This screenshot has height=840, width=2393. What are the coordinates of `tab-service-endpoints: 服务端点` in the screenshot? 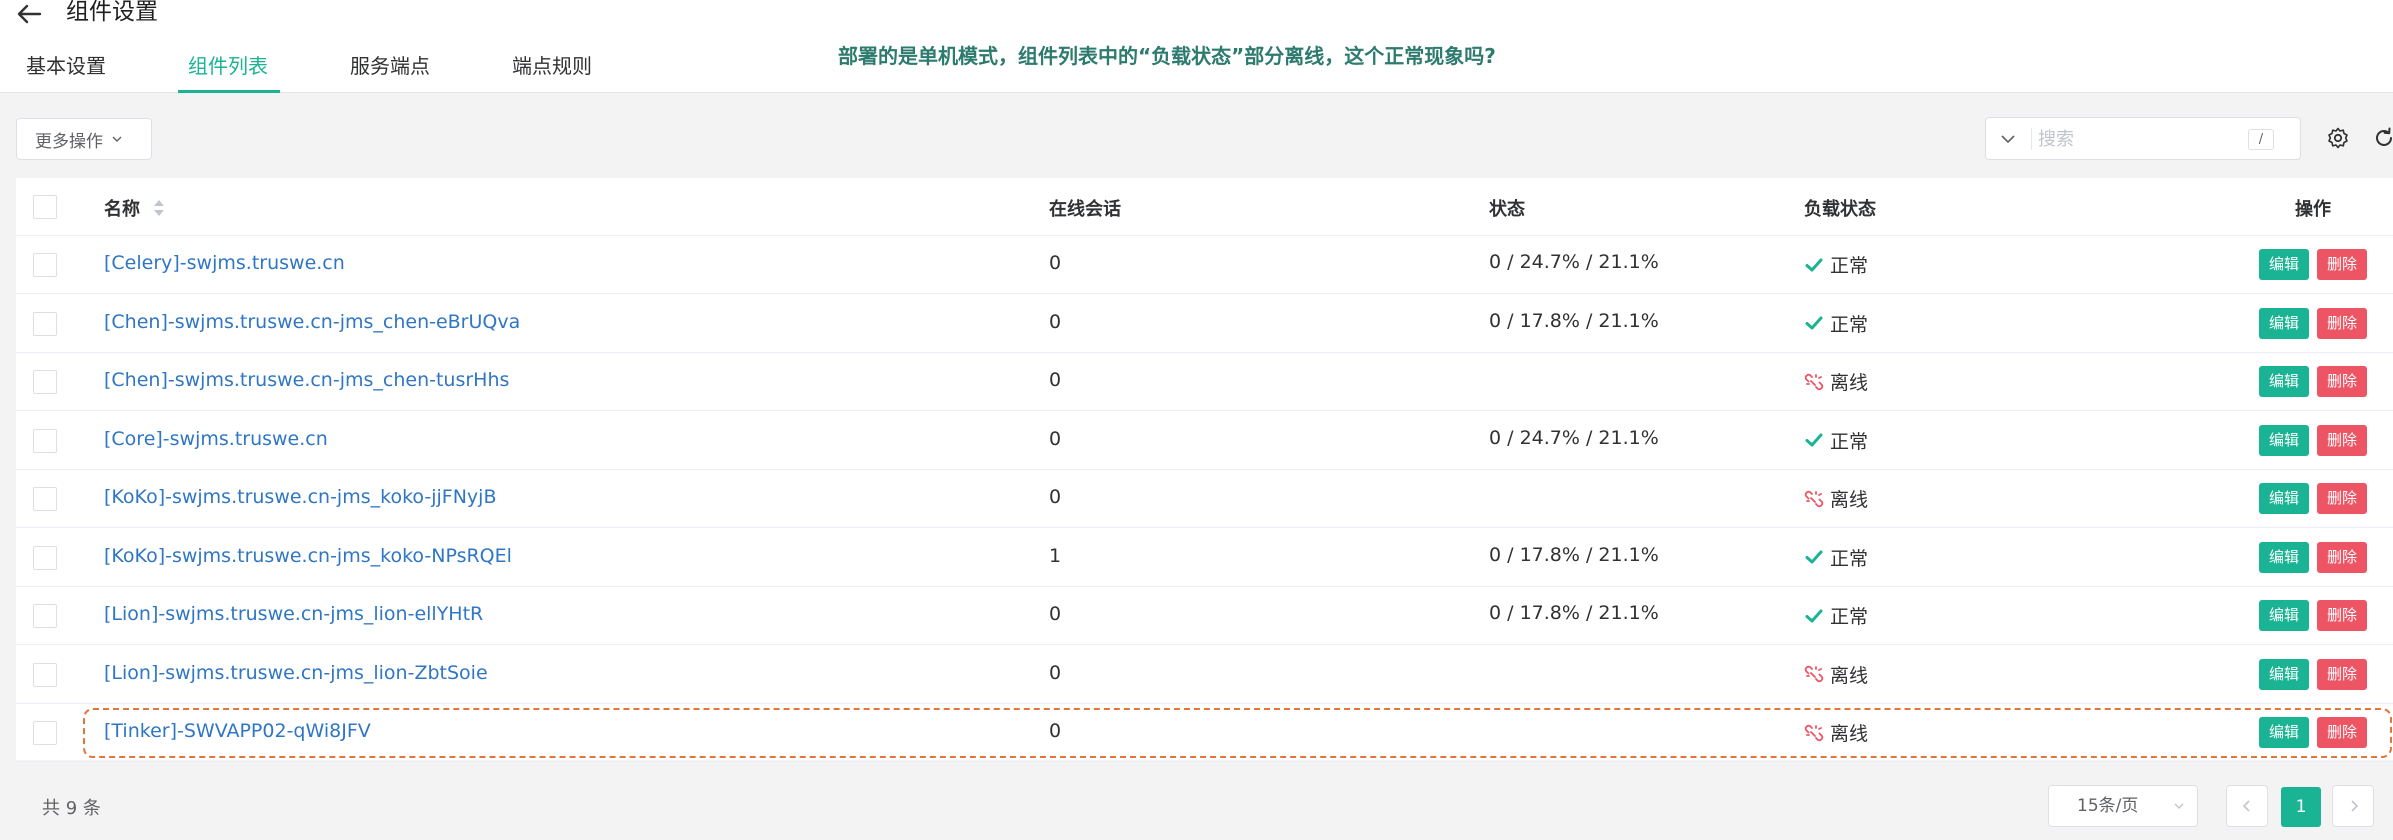 It's located at (390, 66).